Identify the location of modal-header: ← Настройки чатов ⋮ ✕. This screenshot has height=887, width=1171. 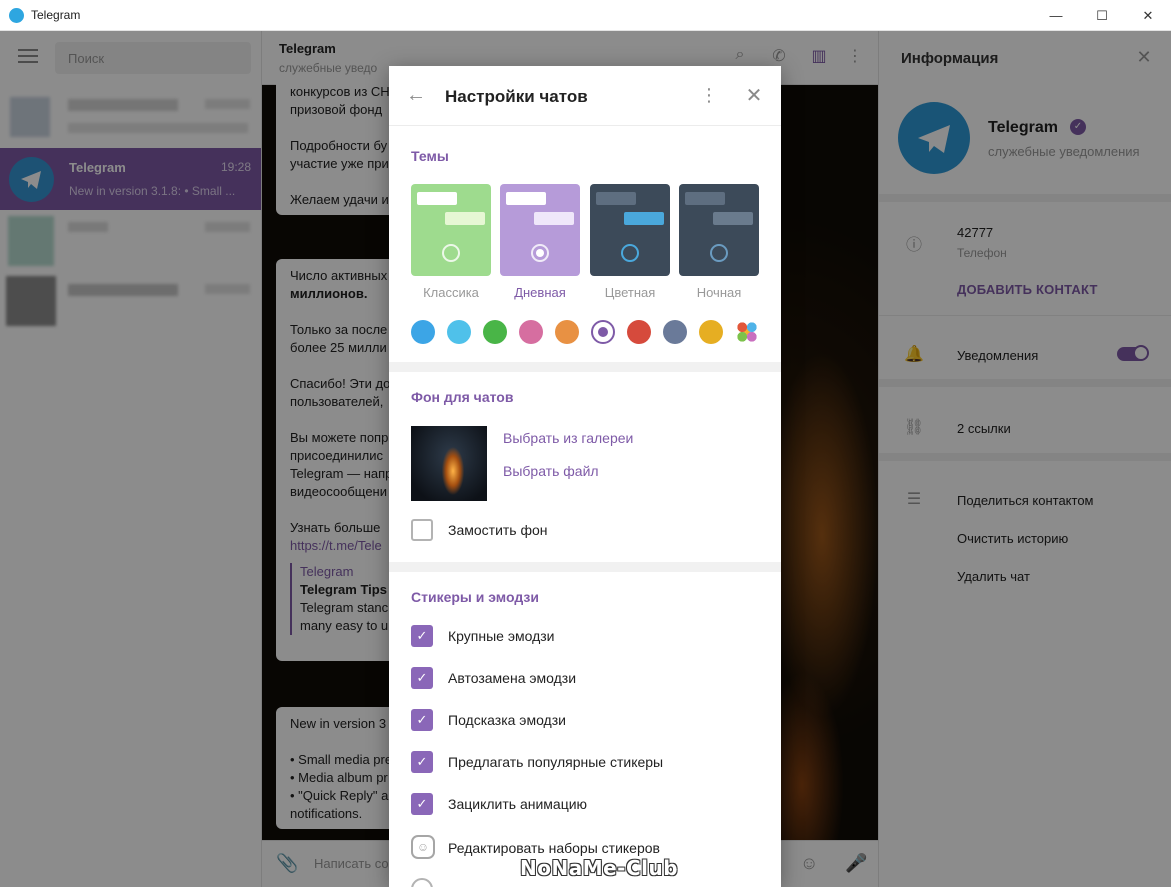
(585, 96).